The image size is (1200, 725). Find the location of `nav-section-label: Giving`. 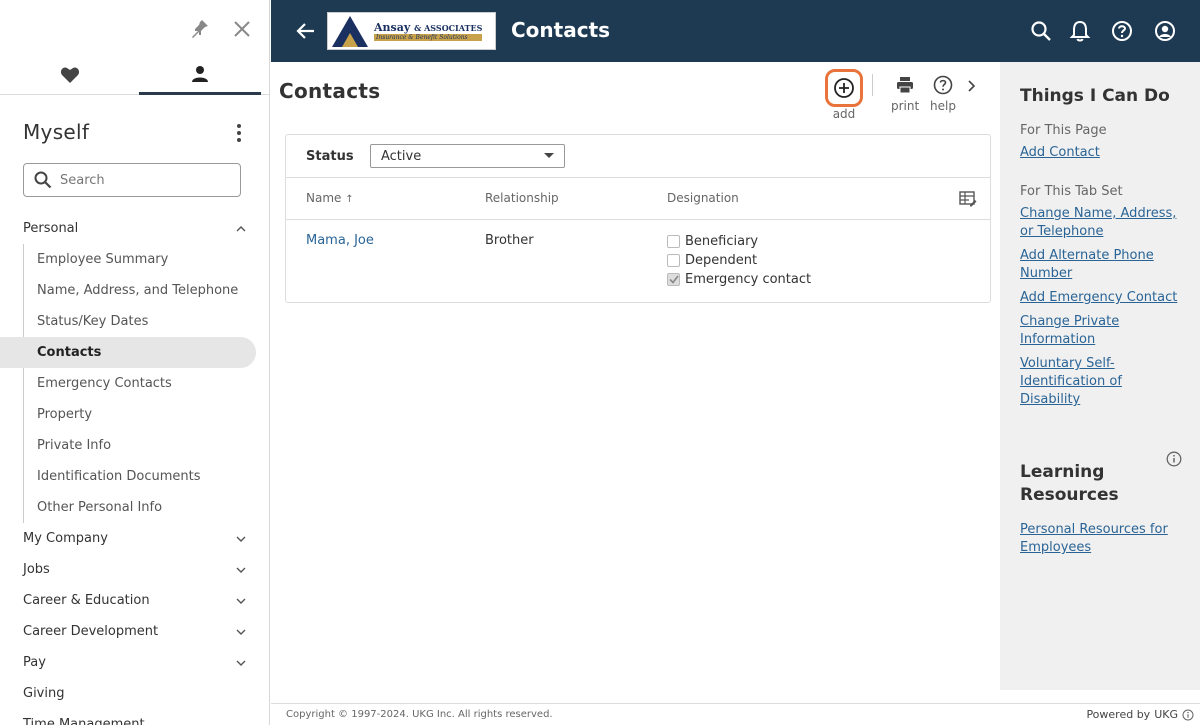

nav-section-label: Giving is located at coordinates (44, 693).